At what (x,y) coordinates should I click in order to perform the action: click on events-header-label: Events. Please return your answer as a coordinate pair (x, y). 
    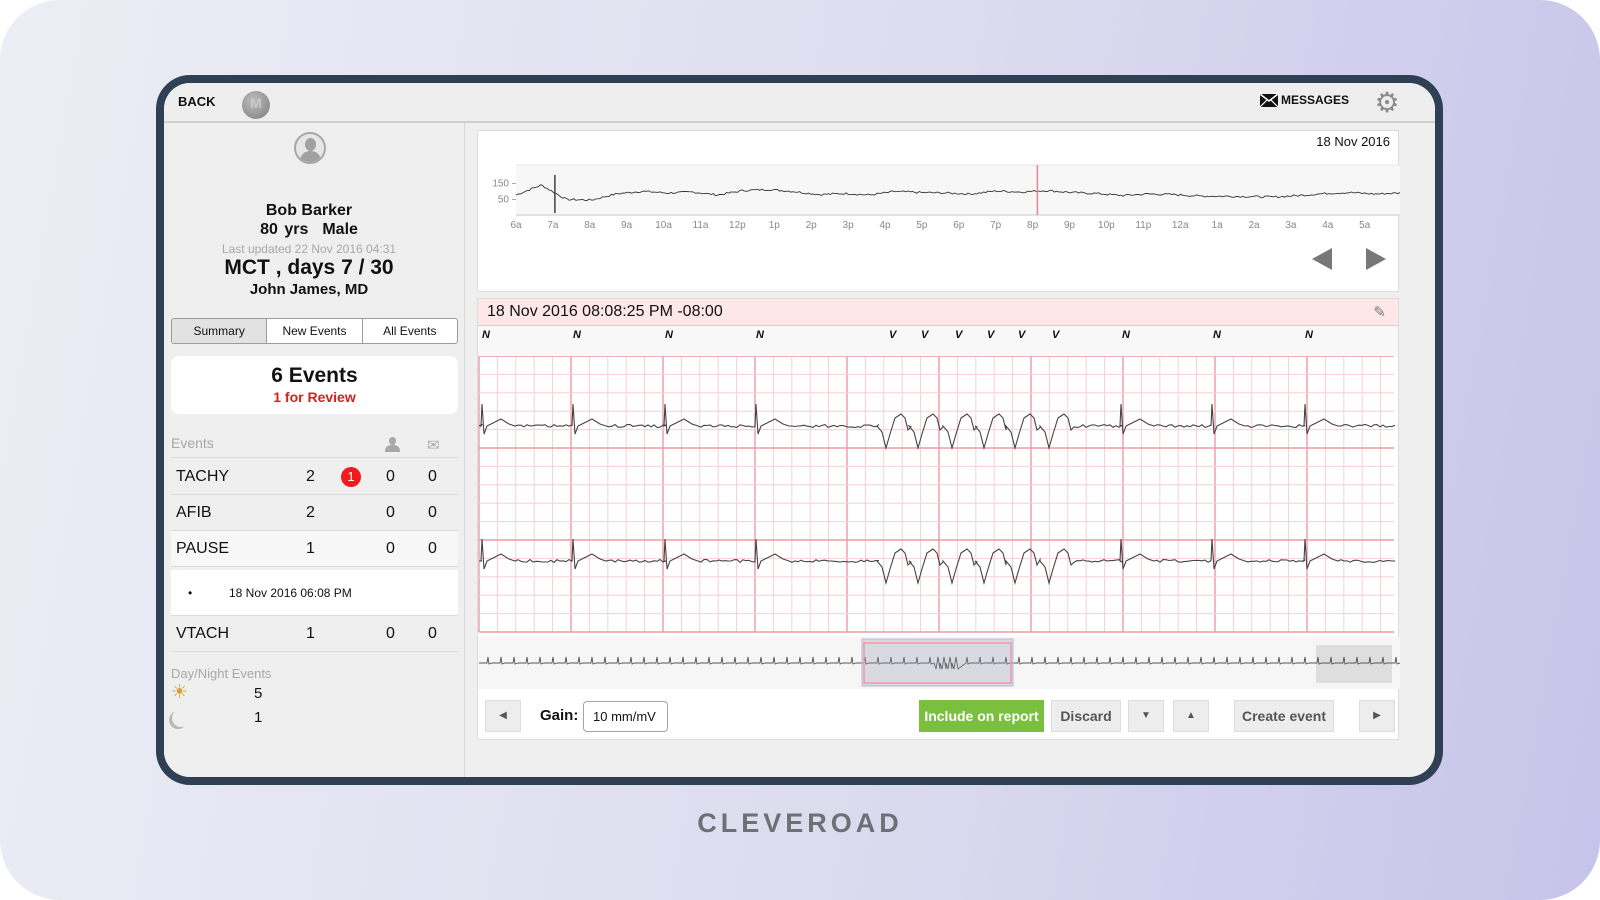
    Looking at the image, I should click on (192, 443).